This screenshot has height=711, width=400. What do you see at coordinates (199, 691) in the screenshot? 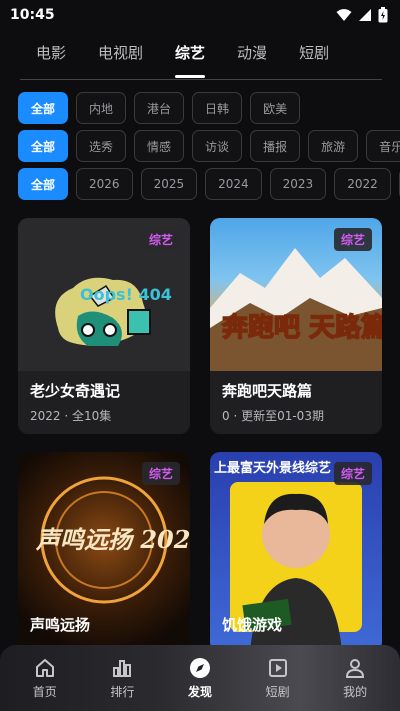
I see `nav-discover-label: 发现` at bounding box center [199, 691].